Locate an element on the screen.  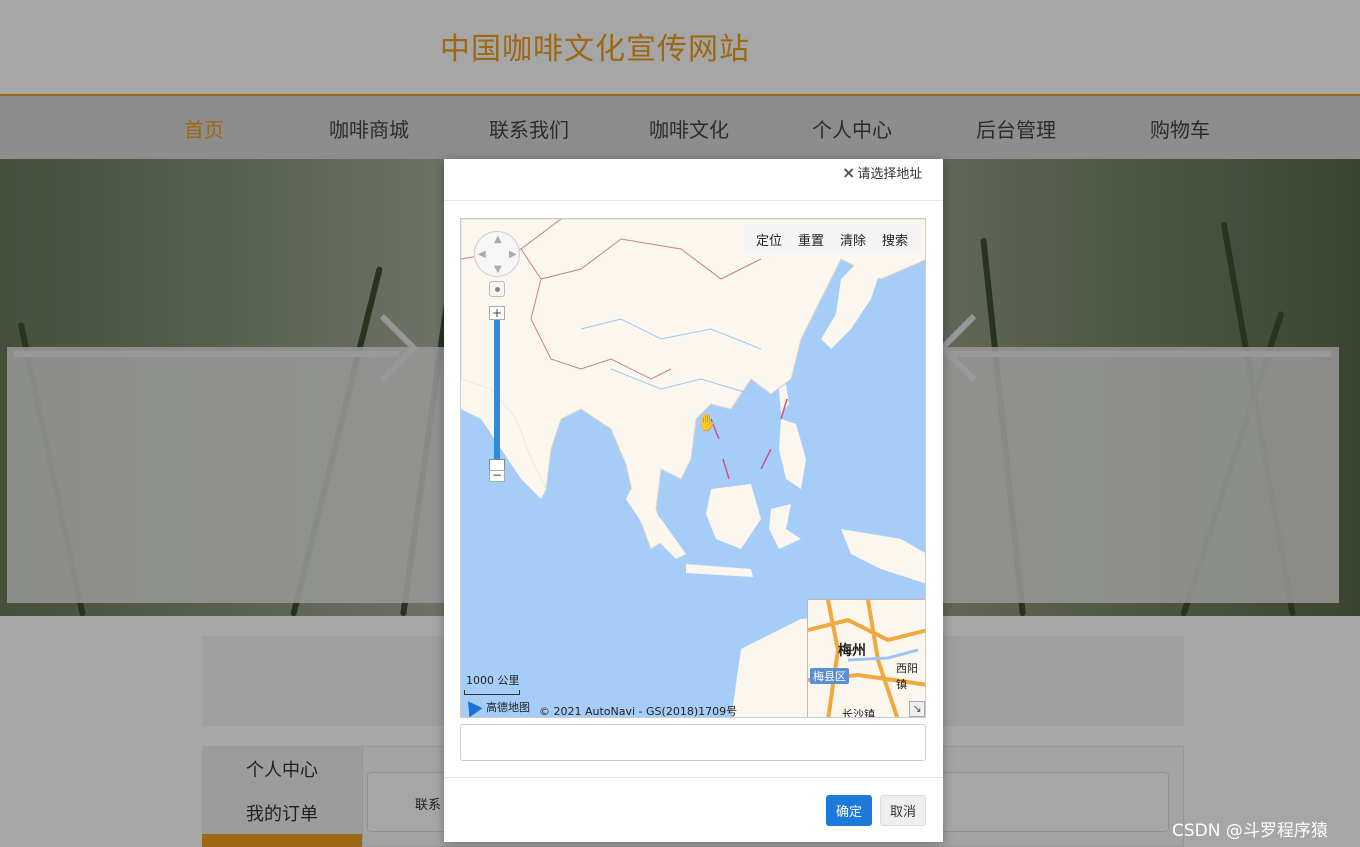
map-clear-button: 清除 is located at coordinates (853, 239).